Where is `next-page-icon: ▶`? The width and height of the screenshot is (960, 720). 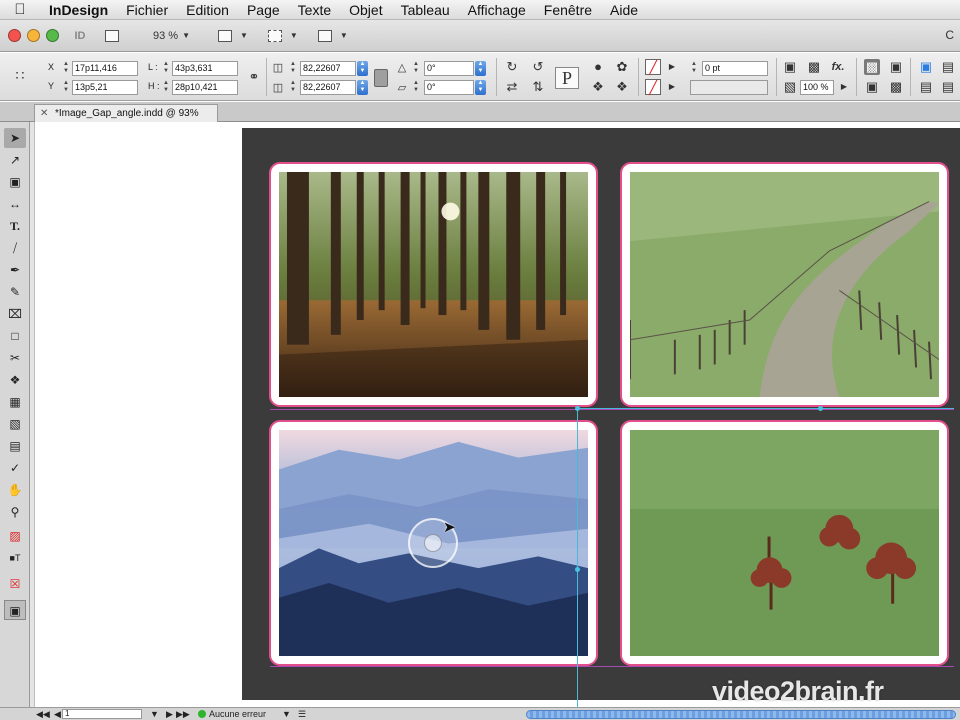 next-page-icon: ▶ is located at coordinates (169, 714).